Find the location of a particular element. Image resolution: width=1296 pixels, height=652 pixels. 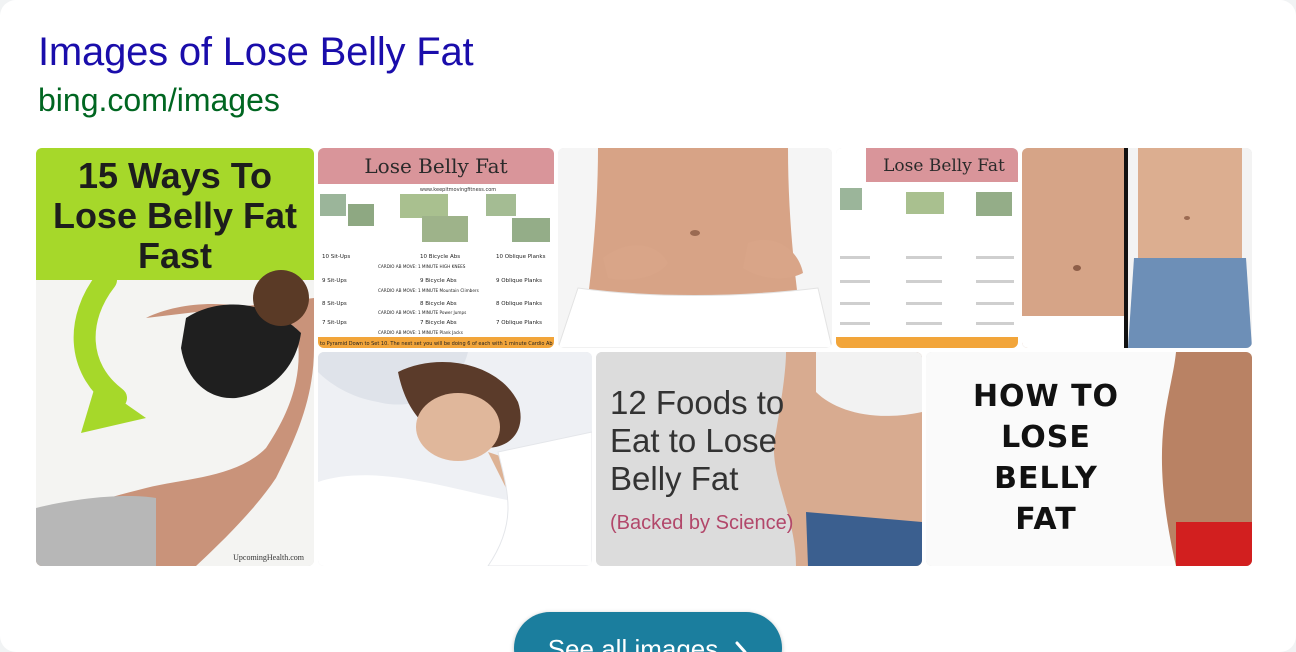

row4-note: CARDIO AB MOVE: 1 MINUTE Plank Jacks is located at coordinates (420, 332).